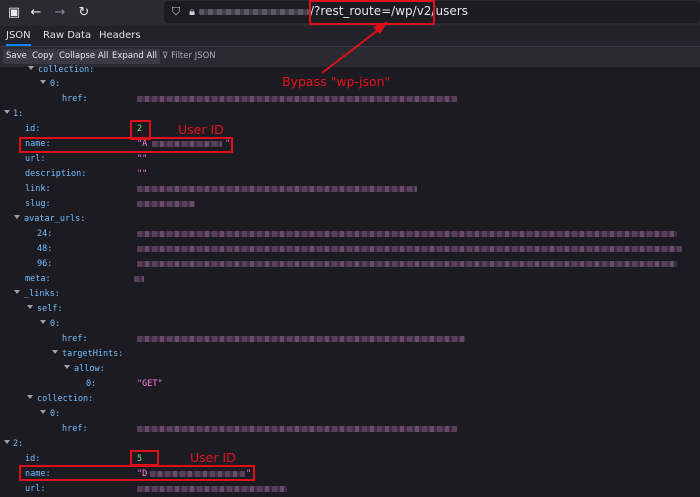 The height and width of the screenshot is (497, 700). I want to click on user-id-annotation-1: User ID, so click(201, 129).